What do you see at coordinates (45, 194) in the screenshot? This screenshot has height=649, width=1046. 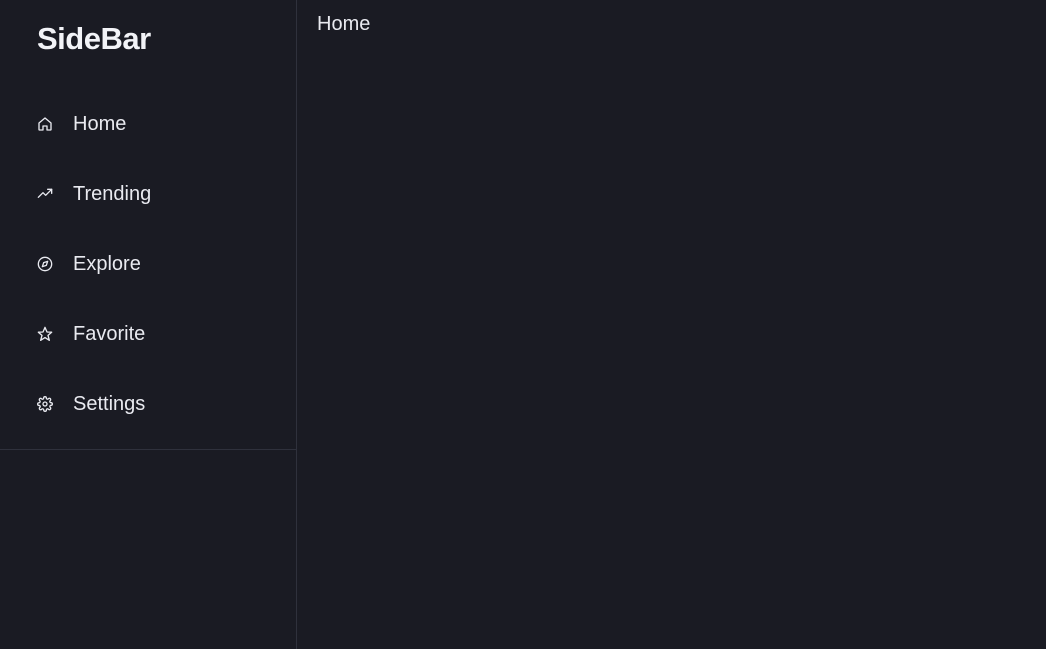 I see `trending-up-icon` at bounding box center [45, 194].